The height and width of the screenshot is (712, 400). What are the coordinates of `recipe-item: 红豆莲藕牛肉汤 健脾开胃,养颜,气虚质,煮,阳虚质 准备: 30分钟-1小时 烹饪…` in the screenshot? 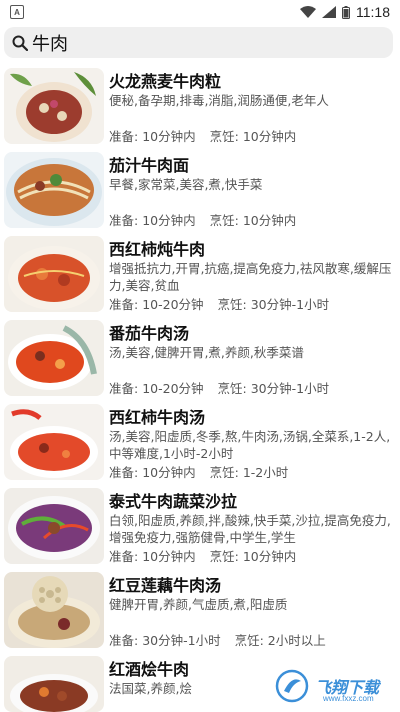 It's located at (200, 611).